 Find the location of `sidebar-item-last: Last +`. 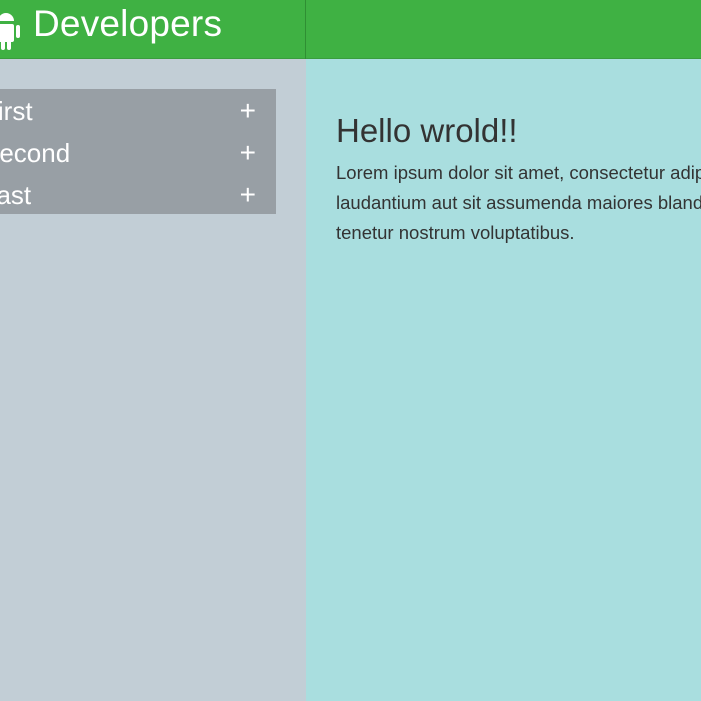

sidebar-item-last: Last + is located at coordinates (138, 194).